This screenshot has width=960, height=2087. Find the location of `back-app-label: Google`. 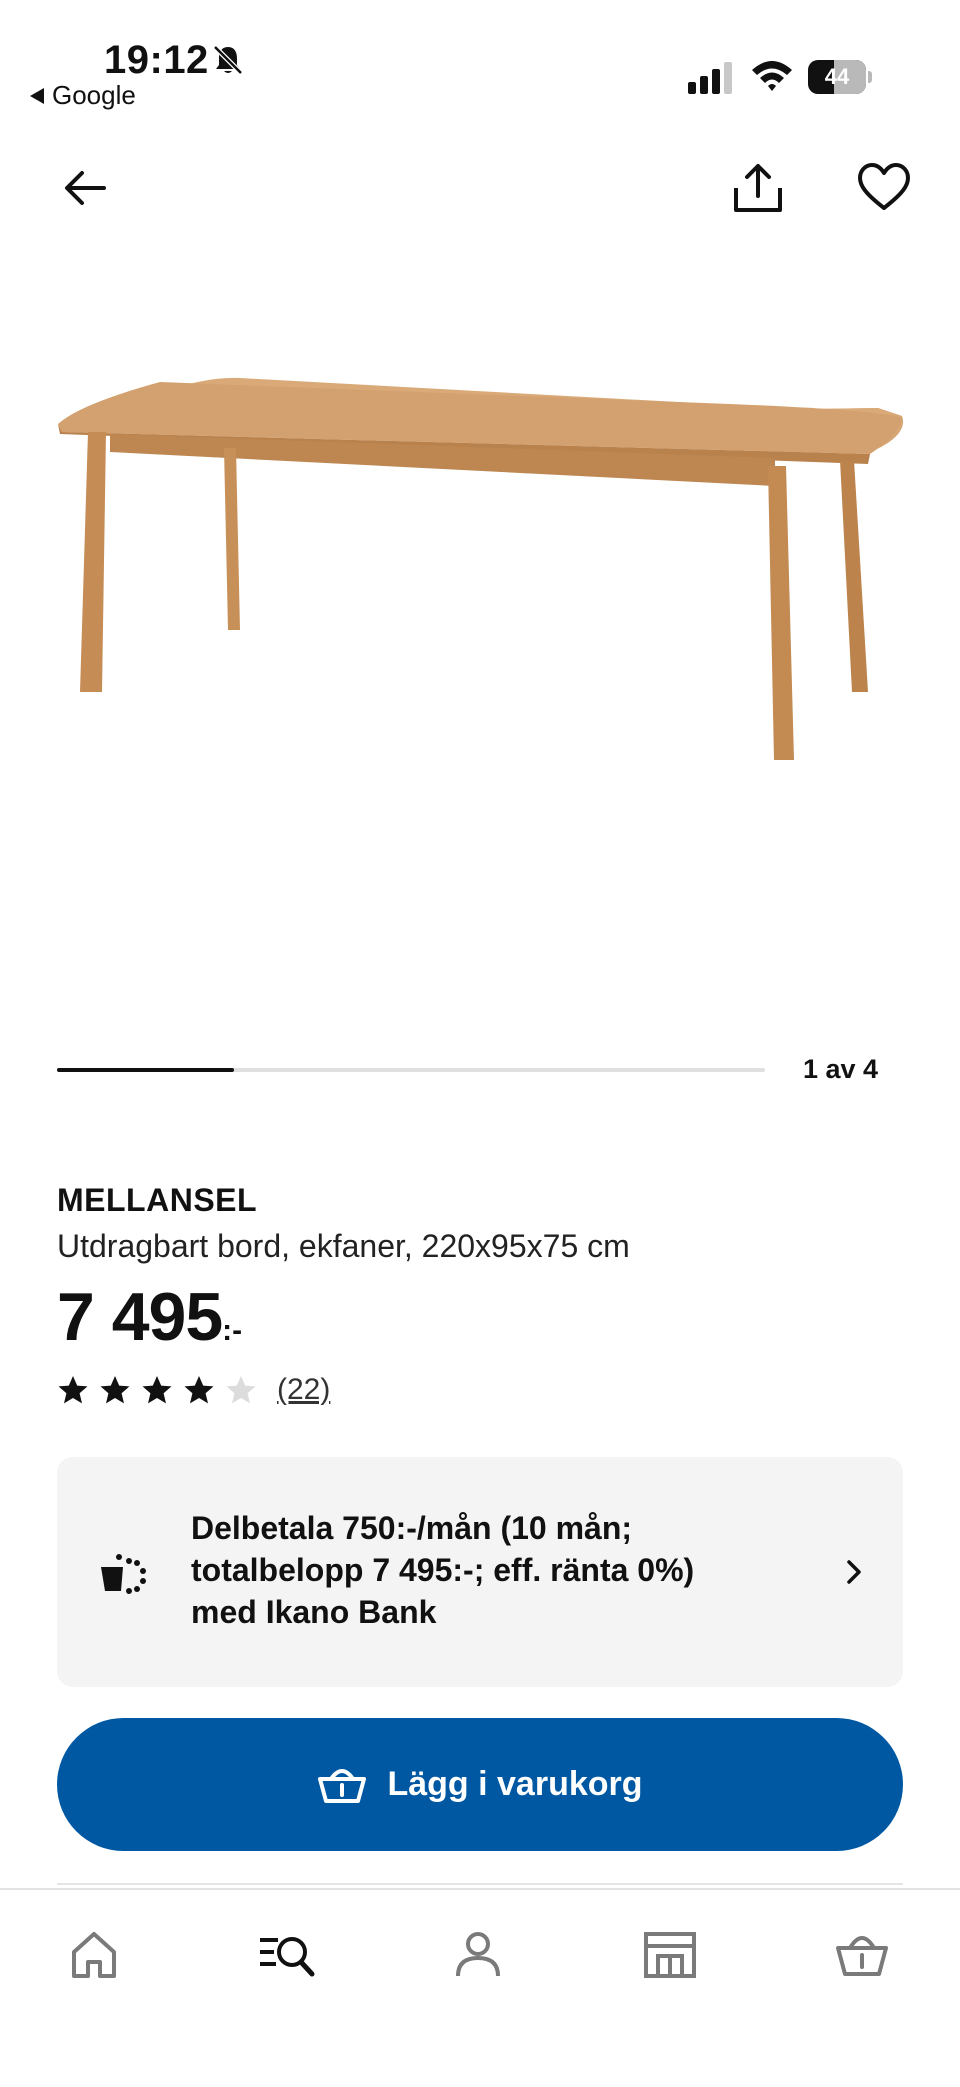

back-app-label: Google is located at coordinates (94, 95).